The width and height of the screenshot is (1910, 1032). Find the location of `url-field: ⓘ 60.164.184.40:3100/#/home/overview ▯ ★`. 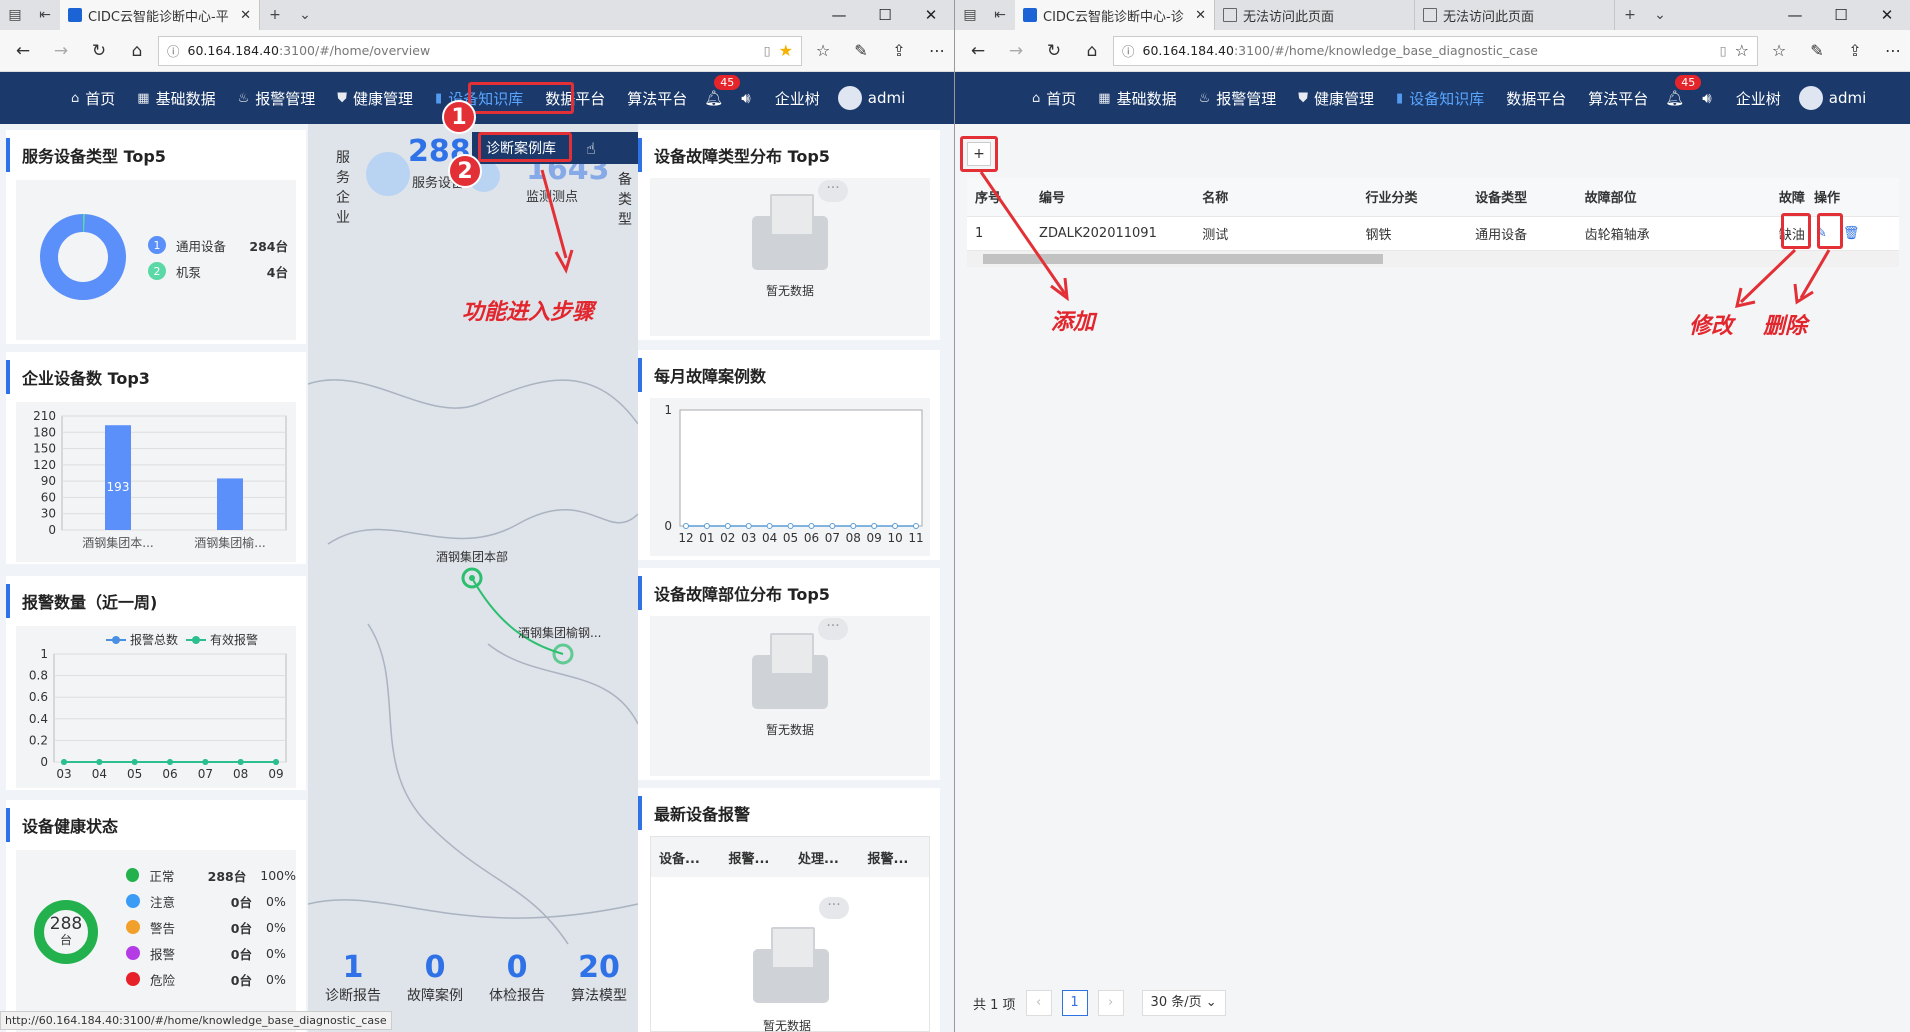

url-field: ⓘ 60.164.184.40:3100/#/home/overview ▯ ★ is located at coordinates (480, 50).